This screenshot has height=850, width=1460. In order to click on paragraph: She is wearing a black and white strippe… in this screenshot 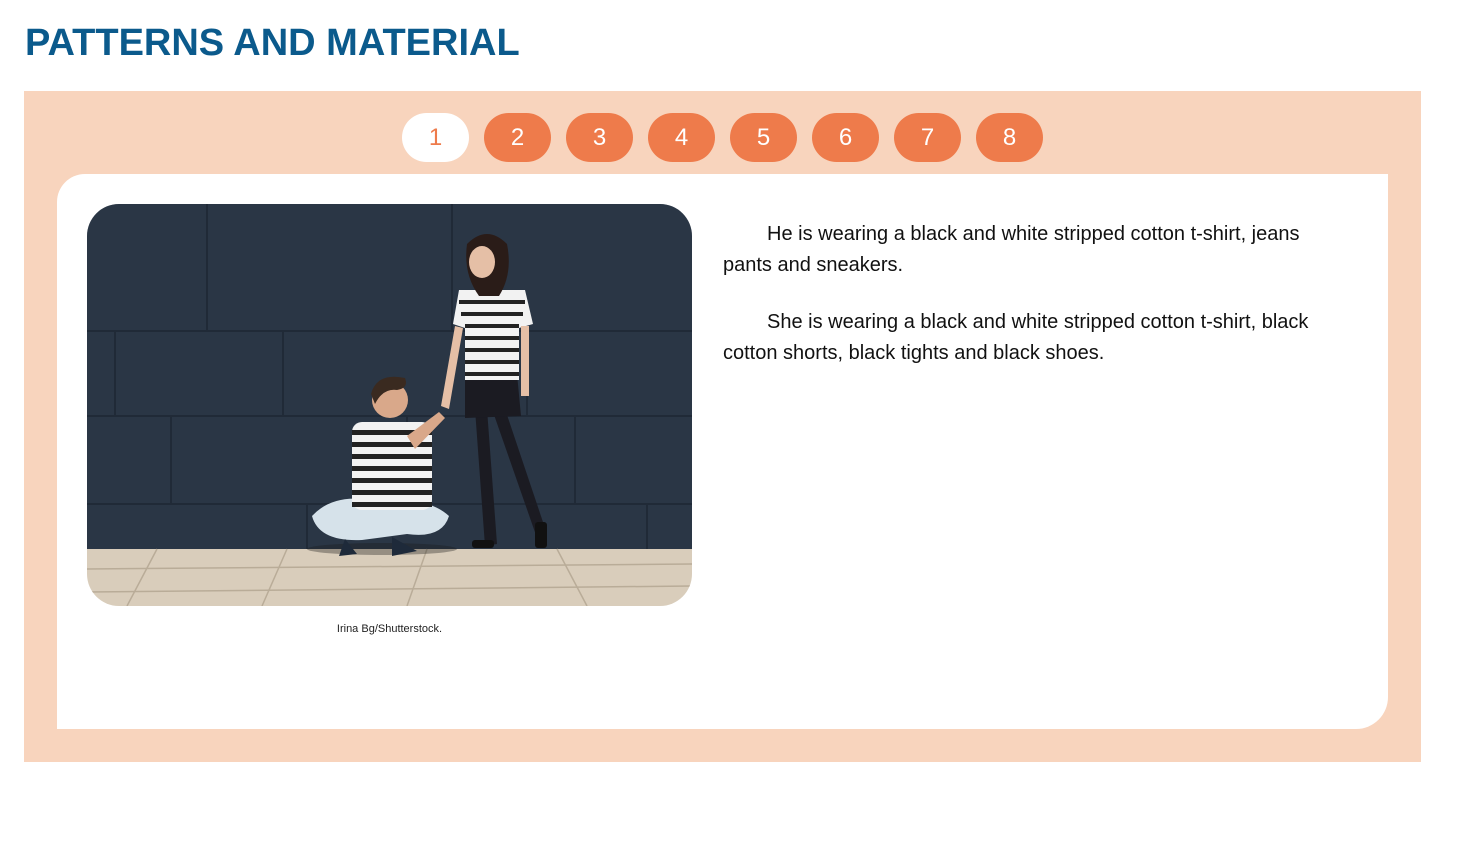, I will do `click(1016, 337)`.